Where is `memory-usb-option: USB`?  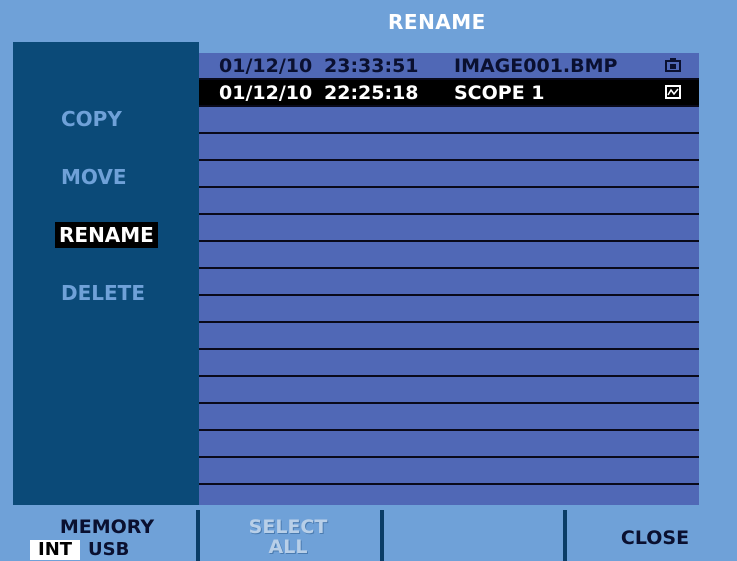
memory-usb-option: USB is located at coordinates (108, 550).